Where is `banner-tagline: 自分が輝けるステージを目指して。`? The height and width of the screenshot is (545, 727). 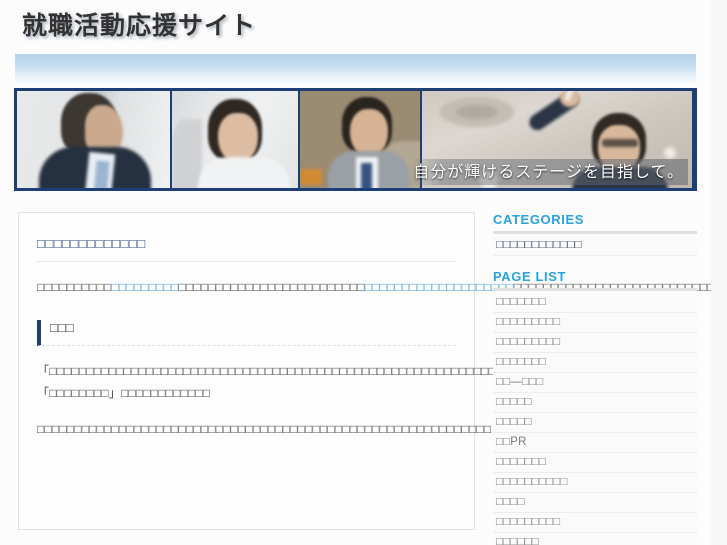
banner-tagline: 自分が輝けるステージを目指して。 is located at coordinates (548, 172).